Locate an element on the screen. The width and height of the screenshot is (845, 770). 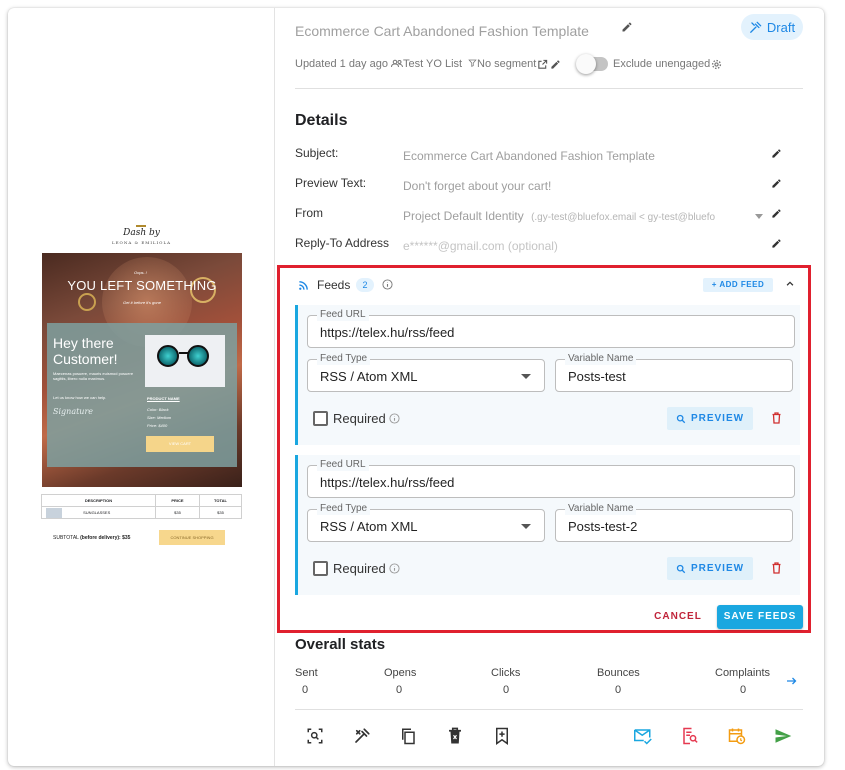
list-link: Test YO List is located at coordinates (426, 64).